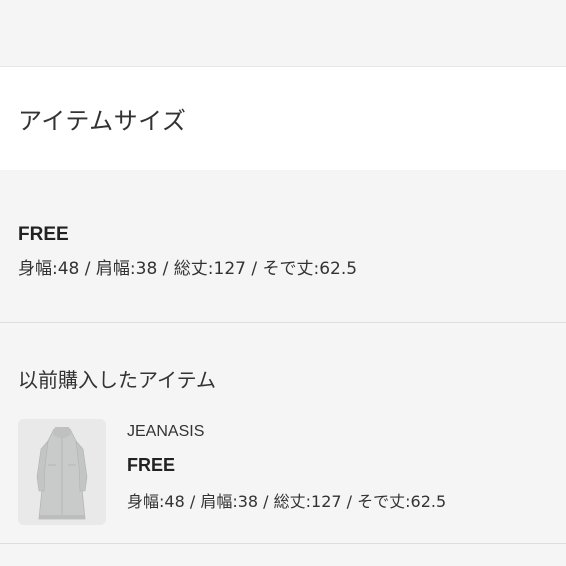 The height and width of the screenshot is (566, 566). I want to click on page-title: アイテムサイズ, so click(102, 121).